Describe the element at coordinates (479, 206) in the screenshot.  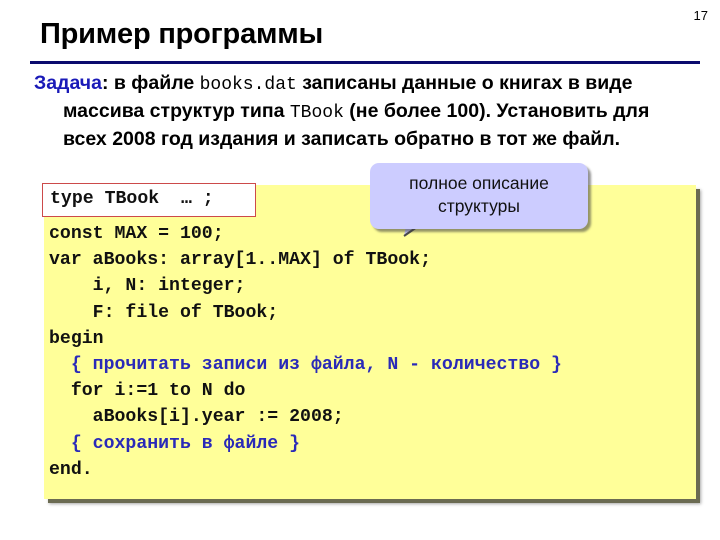
I see `callout-line-2: структуры` at that location.